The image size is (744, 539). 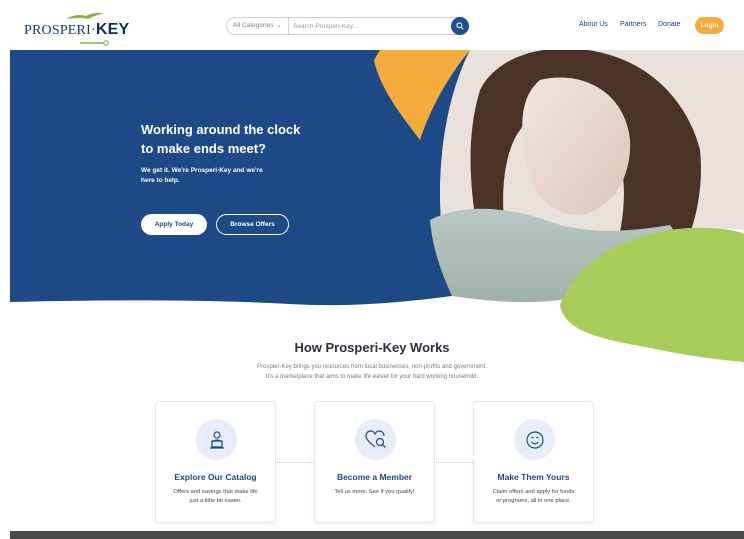 I want to click on login-button: Login, so click(x=709, y=25).